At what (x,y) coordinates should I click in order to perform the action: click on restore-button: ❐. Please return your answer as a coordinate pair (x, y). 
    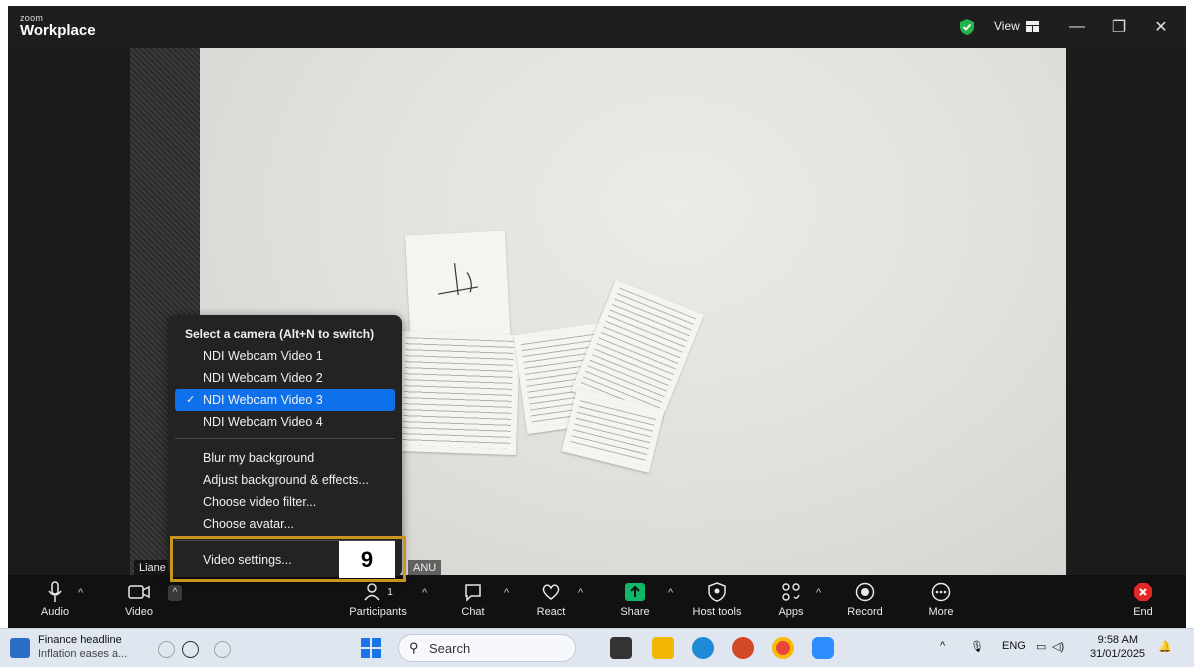
    Looking at the image, I should click on (1119, 27).